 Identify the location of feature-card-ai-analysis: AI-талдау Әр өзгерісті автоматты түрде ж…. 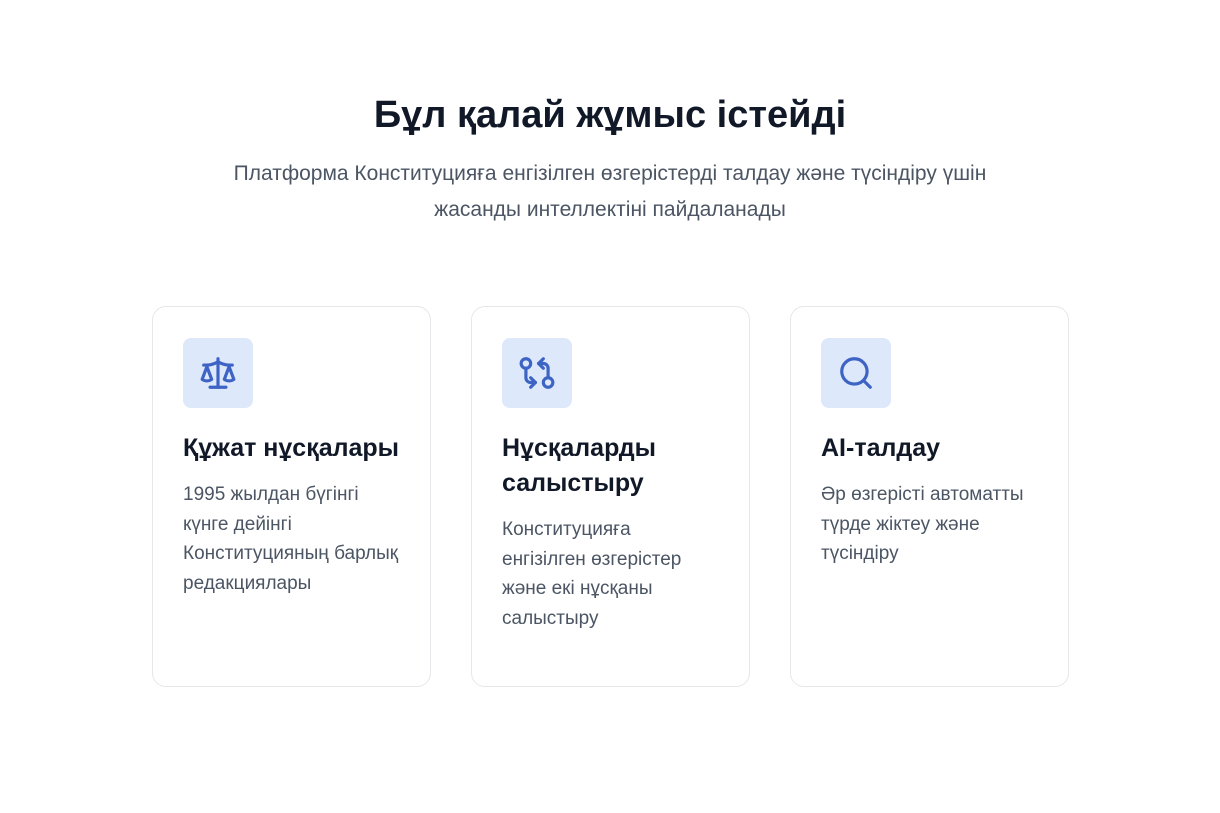
(929, 496).